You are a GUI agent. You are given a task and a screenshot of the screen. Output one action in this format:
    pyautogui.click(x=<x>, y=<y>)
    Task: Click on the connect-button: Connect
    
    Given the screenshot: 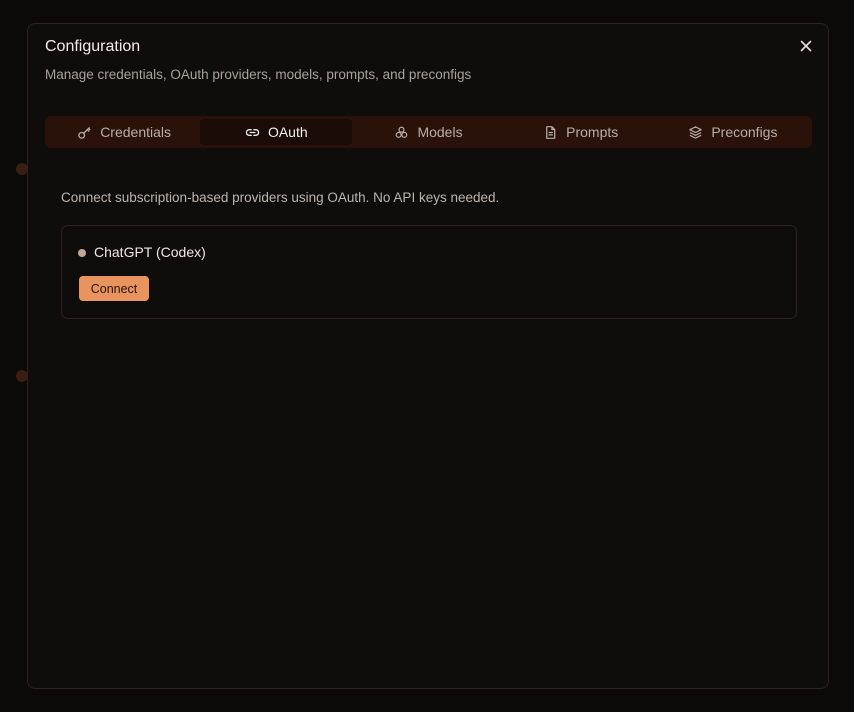 What is the action you would take?
    pyautogui.click(x=114, y=288)
    